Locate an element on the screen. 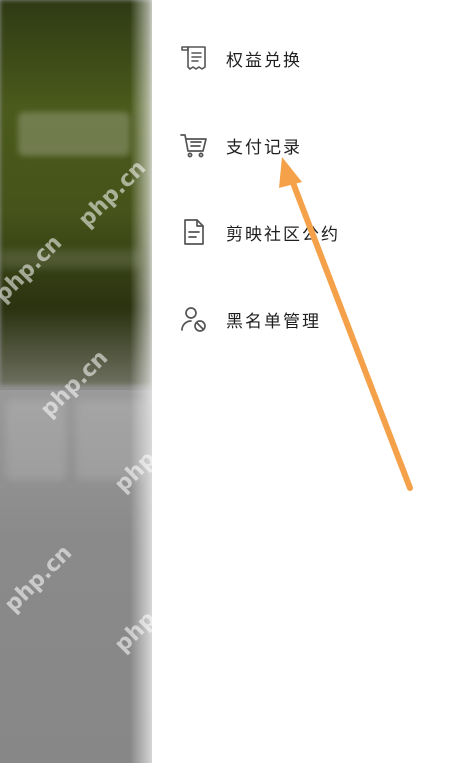 The image size is (467, 763). menu-item-benefit-redeem: 权益兑换 is located at coordinates (240, 58).